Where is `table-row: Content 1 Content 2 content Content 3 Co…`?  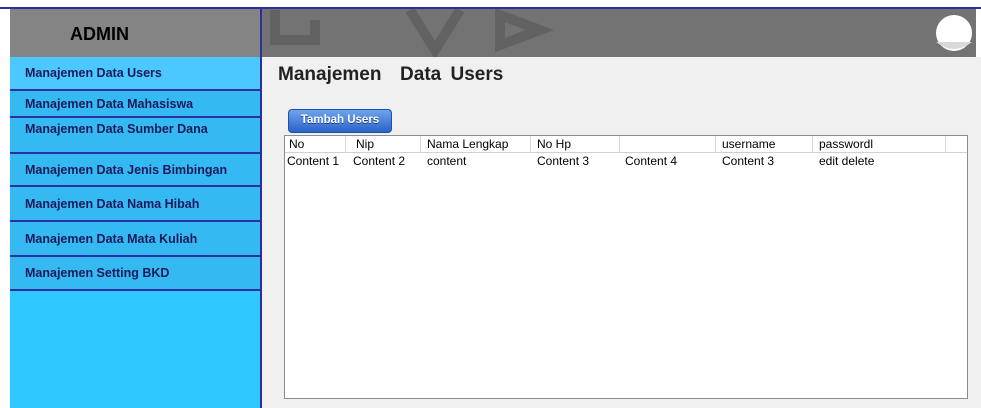
table-row: Content 1 Content 2 content Content 3 Co… is located at coordinates (626, 161).